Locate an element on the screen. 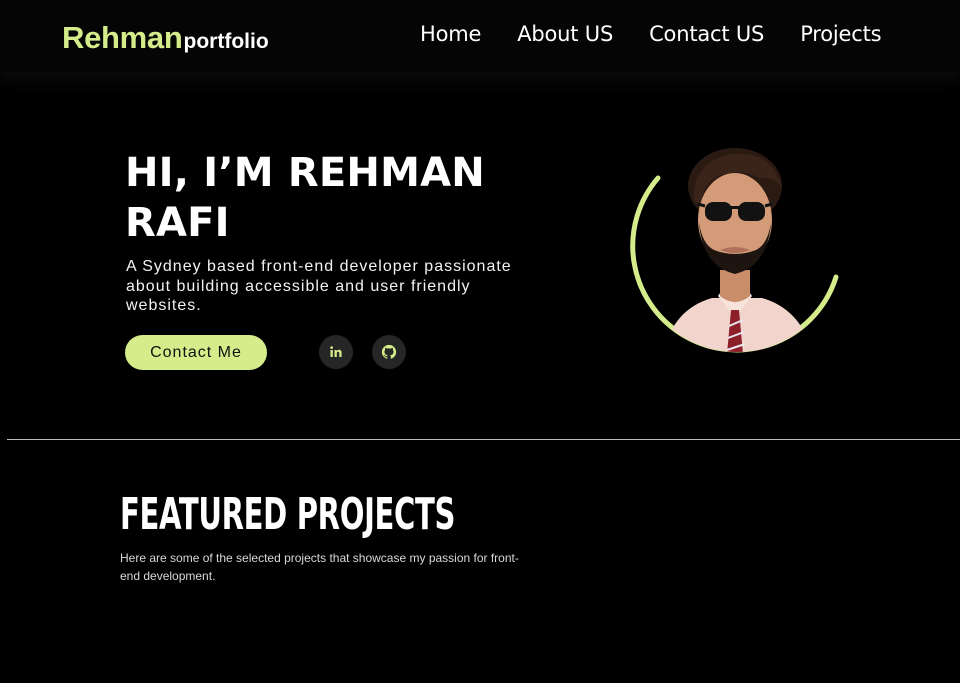  github-icon is located at coordinates (389, 351).